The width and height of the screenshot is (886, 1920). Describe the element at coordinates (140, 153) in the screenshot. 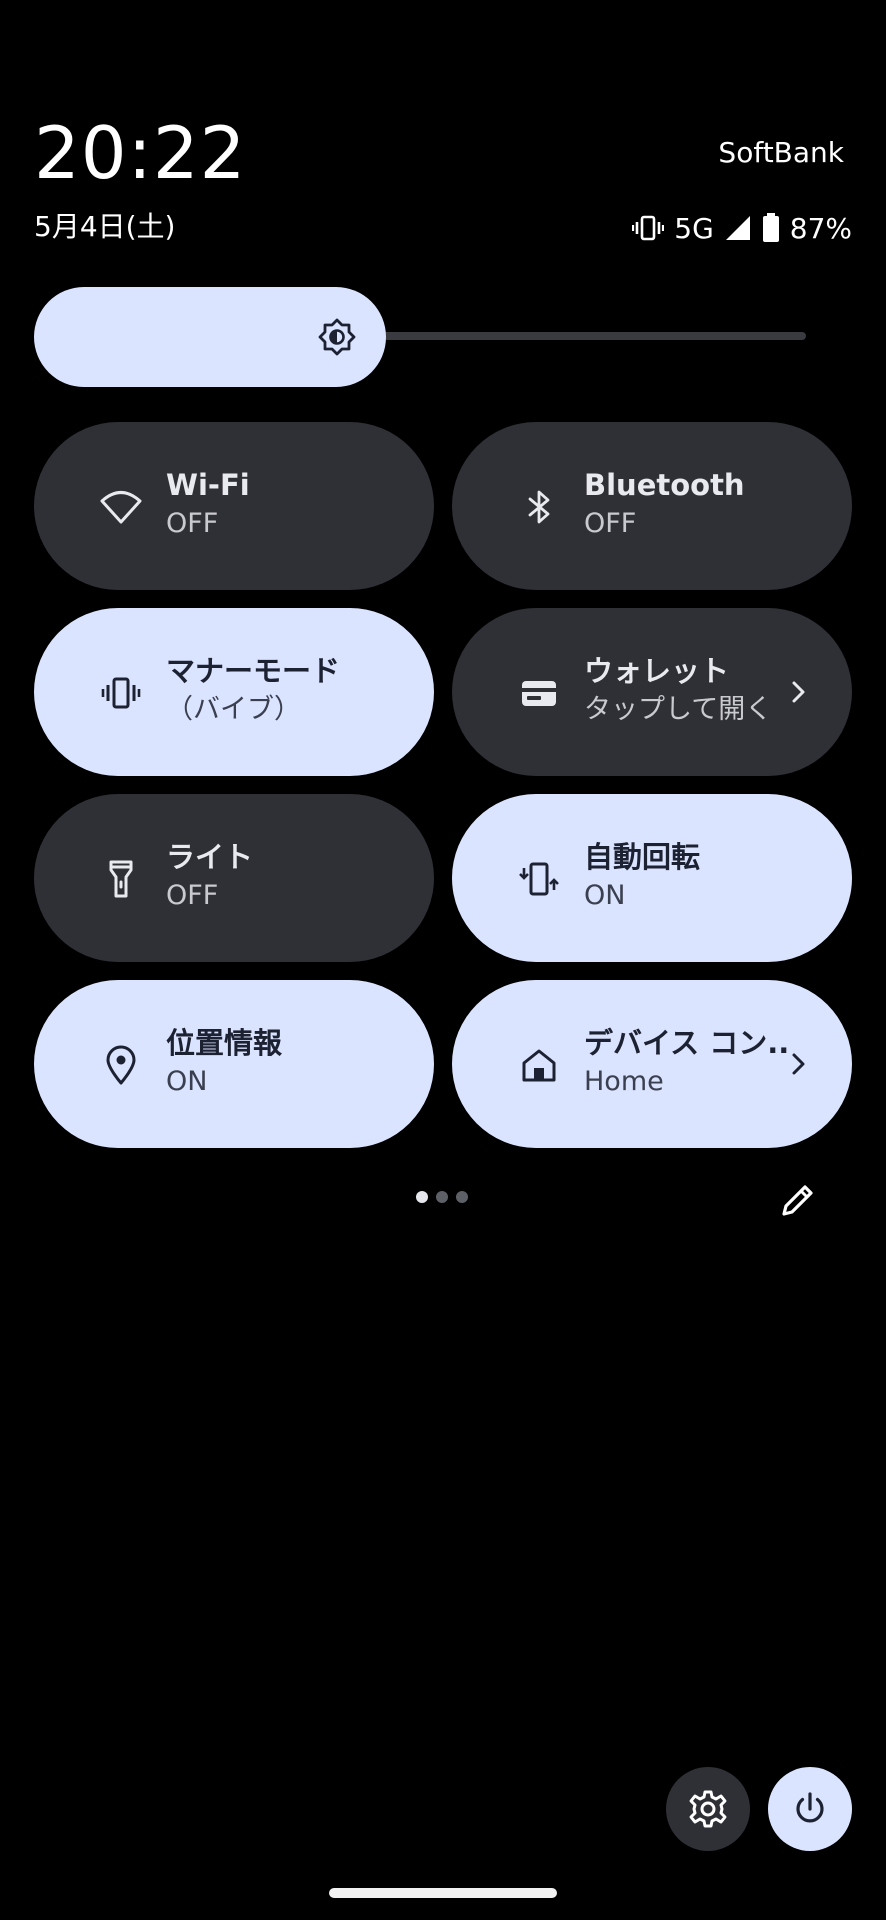

I see `clock: 20:22` at that location.